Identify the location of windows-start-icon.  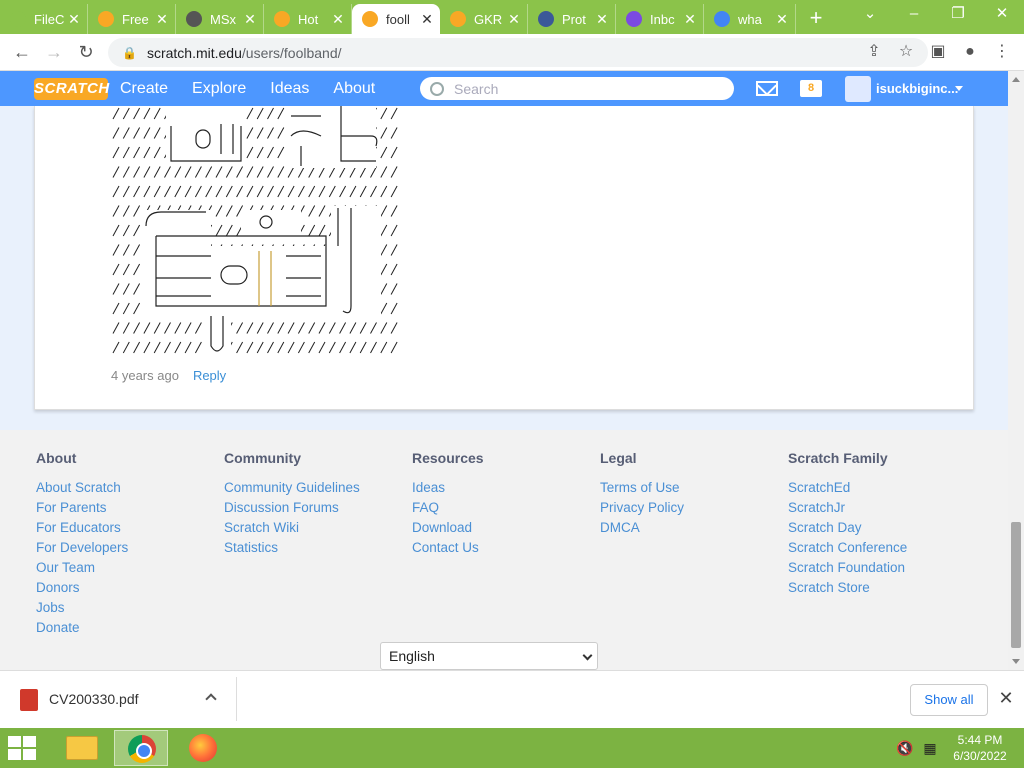
(23, 748).